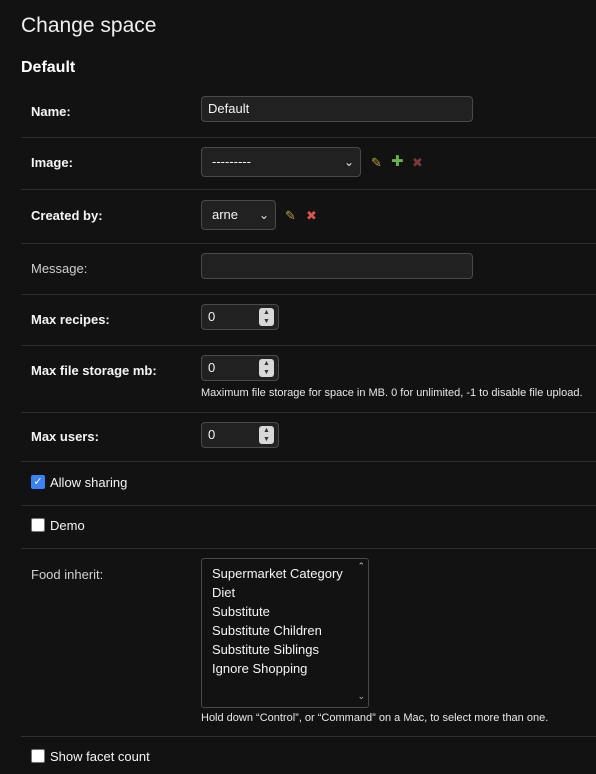 The height and width of the screenshot is (774, 596). What do you see at coordinates (337, 109) in the screenshot?
I see `name-input: Default` at bounding box center [337, 109].